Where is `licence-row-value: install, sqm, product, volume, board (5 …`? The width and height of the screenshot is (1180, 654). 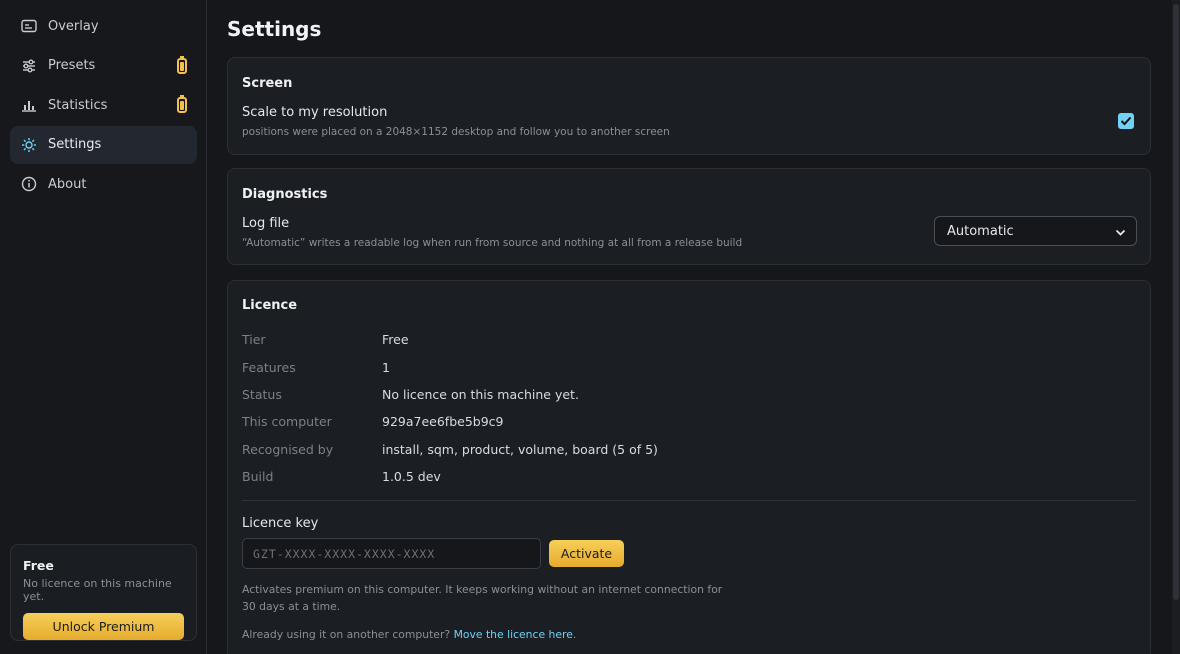
licence-row-value: install, sqm, product, volume, board (5 … is located at coordinates (520, 449).